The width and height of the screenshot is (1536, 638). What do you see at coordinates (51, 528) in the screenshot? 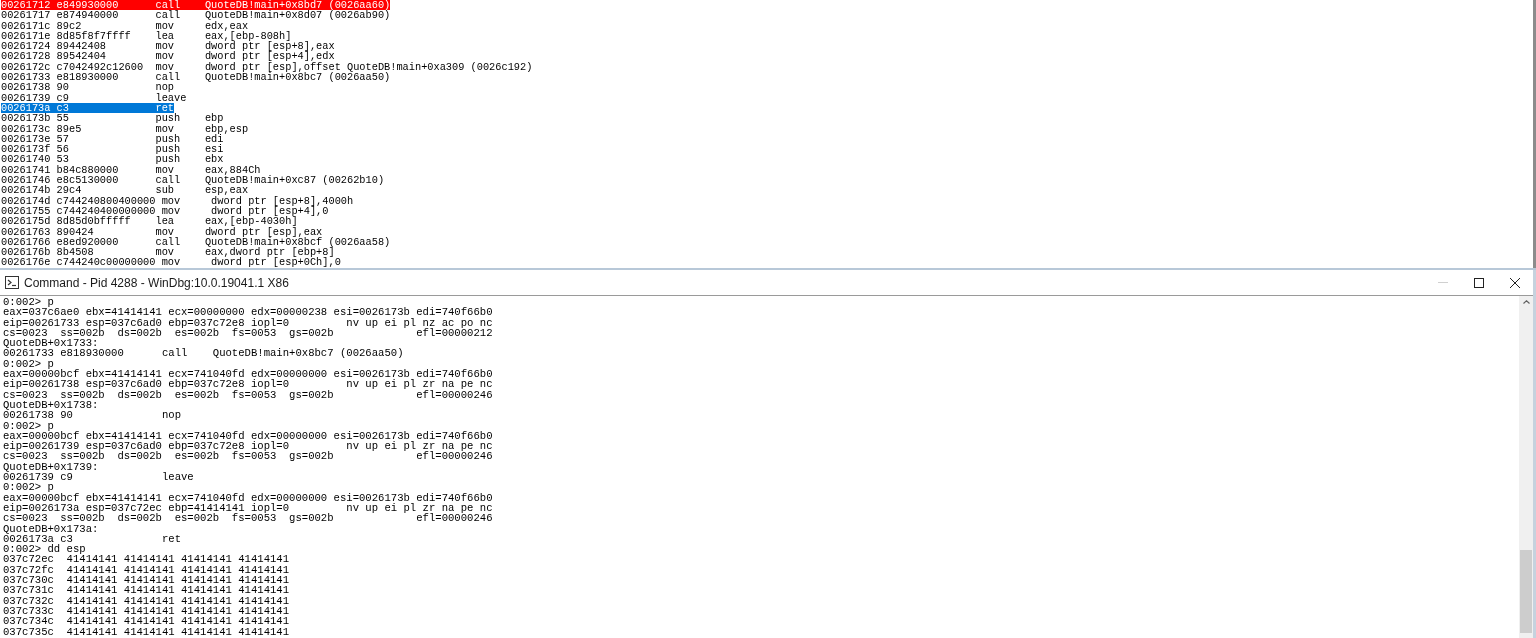
I see `console-line: QuoteDB+0x173a:` at bounding box center [51, 528].